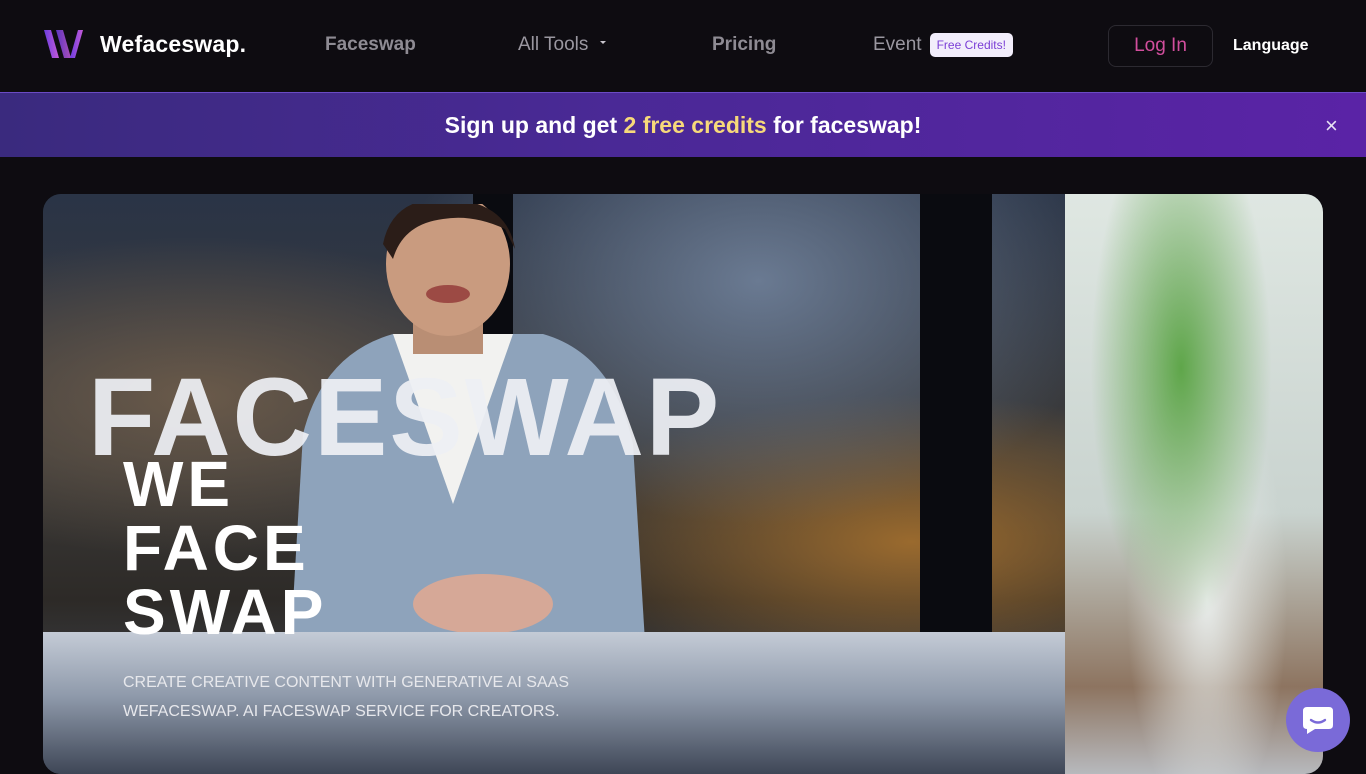 This screenshot has height=774, width=1366. What do you see at coordinates (216, 548) in the screenshot?
I see `hero-title-line: FACE` at bounding box center [216, 548].